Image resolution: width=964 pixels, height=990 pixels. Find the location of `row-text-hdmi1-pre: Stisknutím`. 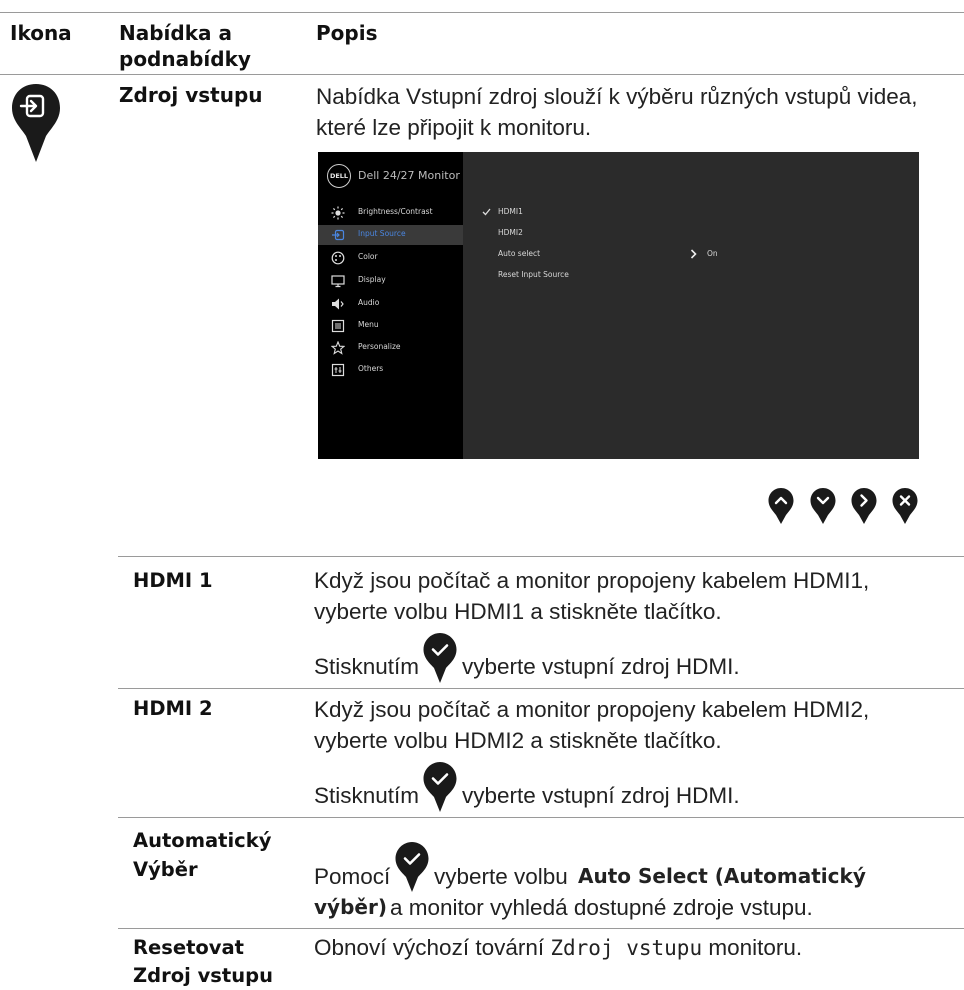

row-text-hdmi1-pre: Stisknutím is located at coordinates (367, 666).